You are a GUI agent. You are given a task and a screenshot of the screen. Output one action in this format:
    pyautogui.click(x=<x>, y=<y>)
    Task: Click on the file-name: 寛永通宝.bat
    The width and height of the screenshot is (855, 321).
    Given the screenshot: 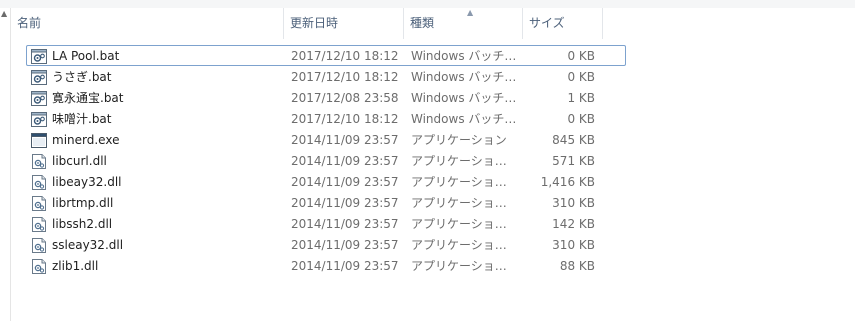 What is the action you would take?
    pyautogui.click(x=88, y=98)
    